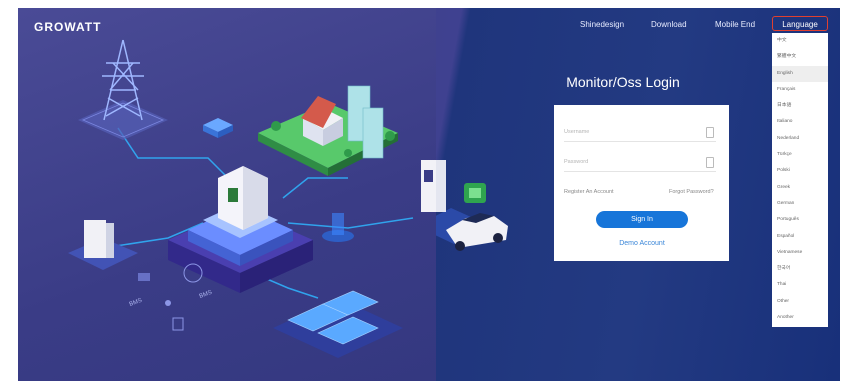 This screenshot has height=382, width=859. Describe the element at coordinates (472, 205) in the screenshot. I see `ev-illustration` at that location.